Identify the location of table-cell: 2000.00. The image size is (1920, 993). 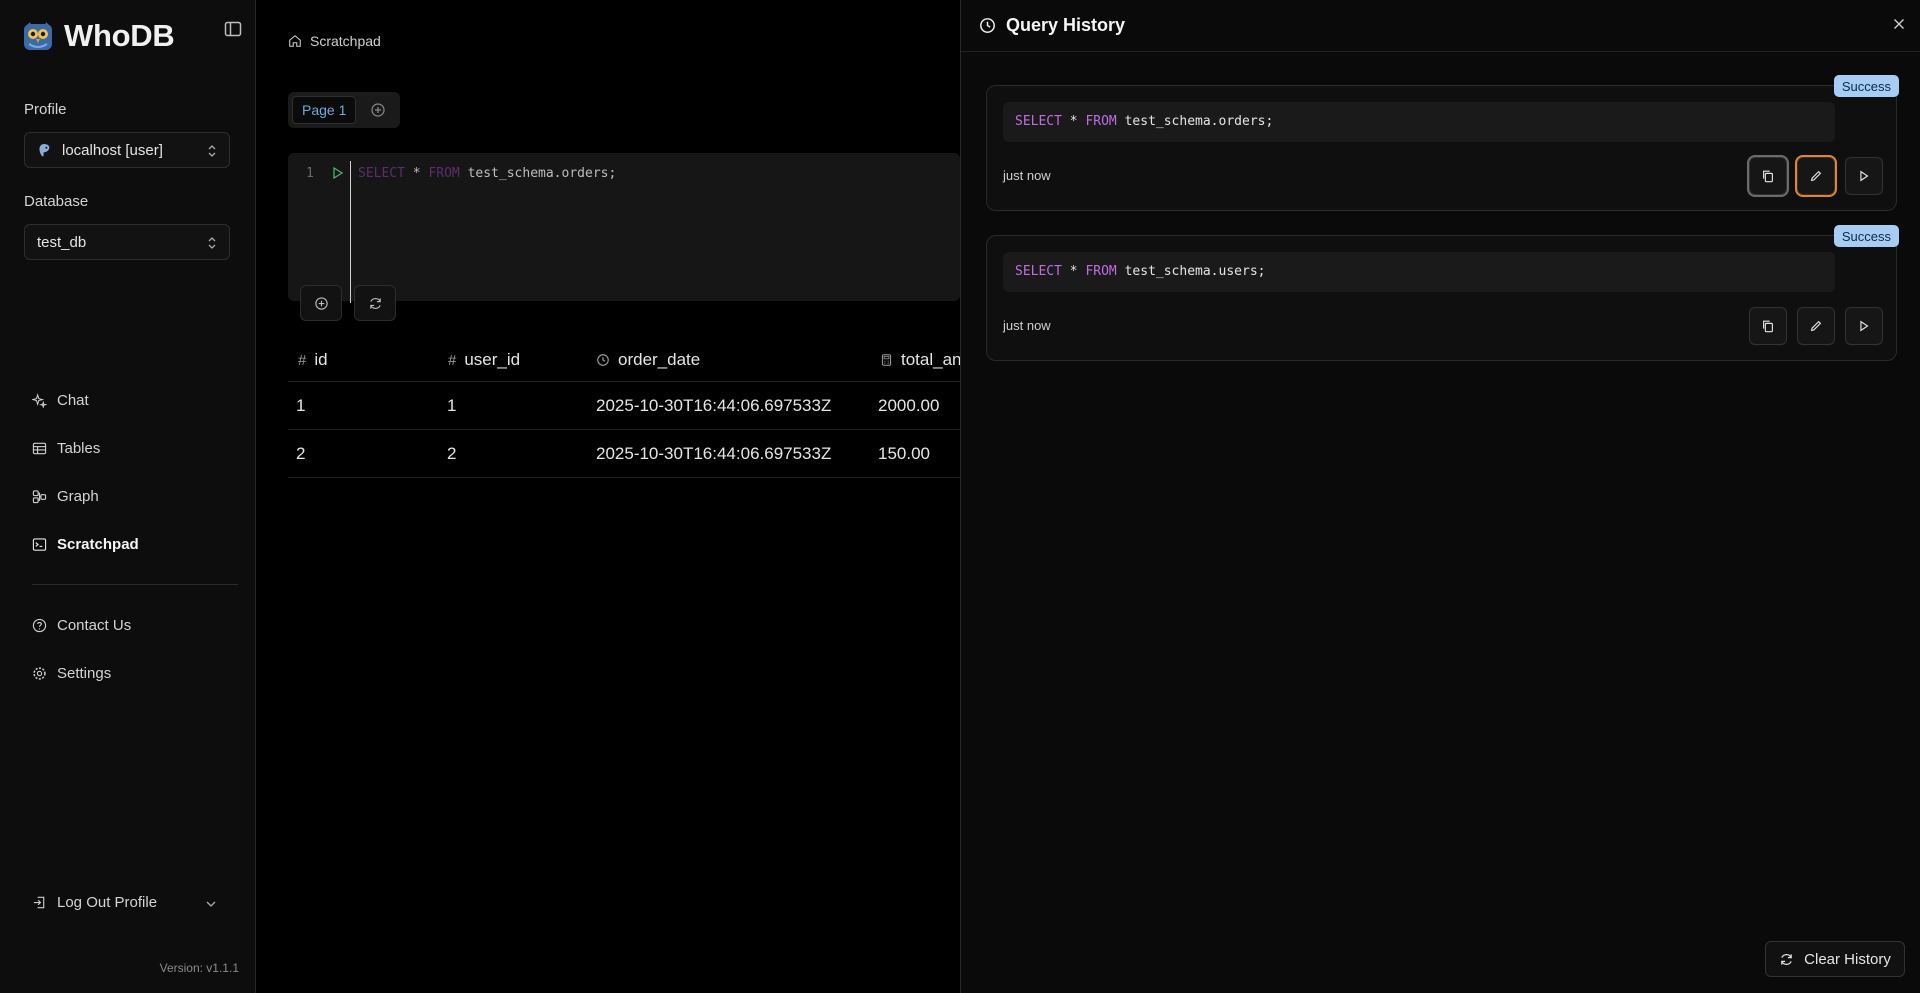
(909, 405).